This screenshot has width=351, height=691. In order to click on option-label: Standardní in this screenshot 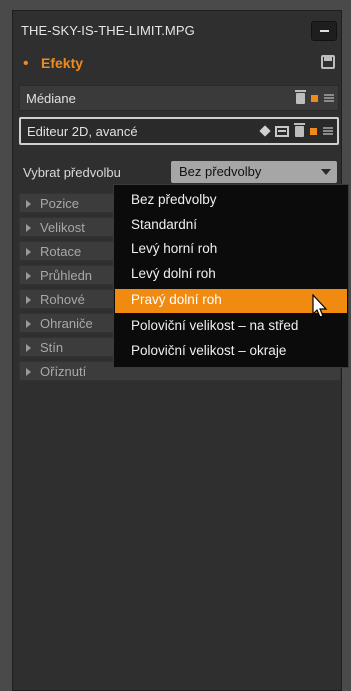, I will do `click(164, 224)`.